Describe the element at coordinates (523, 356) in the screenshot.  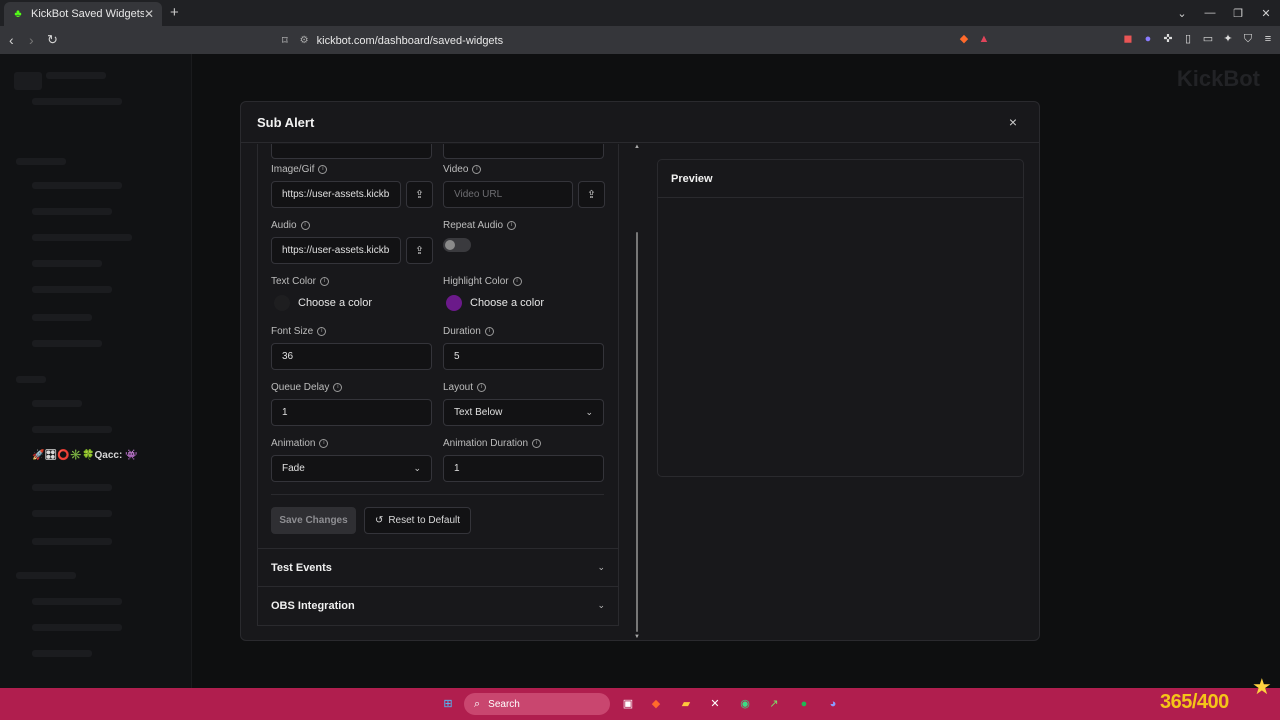
I see `duration-input: 5` at that location.